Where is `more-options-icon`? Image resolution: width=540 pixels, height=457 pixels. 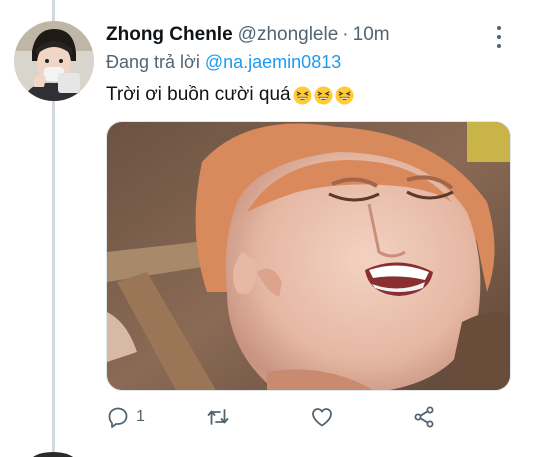 more-options-icon is located at coordinates (499, 37).